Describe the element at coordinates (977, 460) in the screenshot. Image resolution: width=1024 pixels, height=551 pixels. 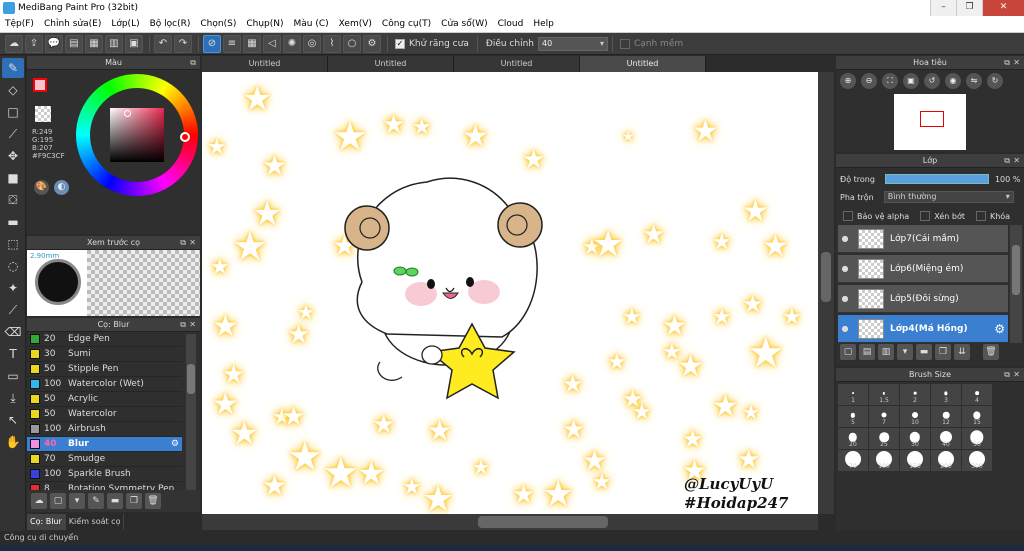
I see `brush-size-cell: 300` at that location.